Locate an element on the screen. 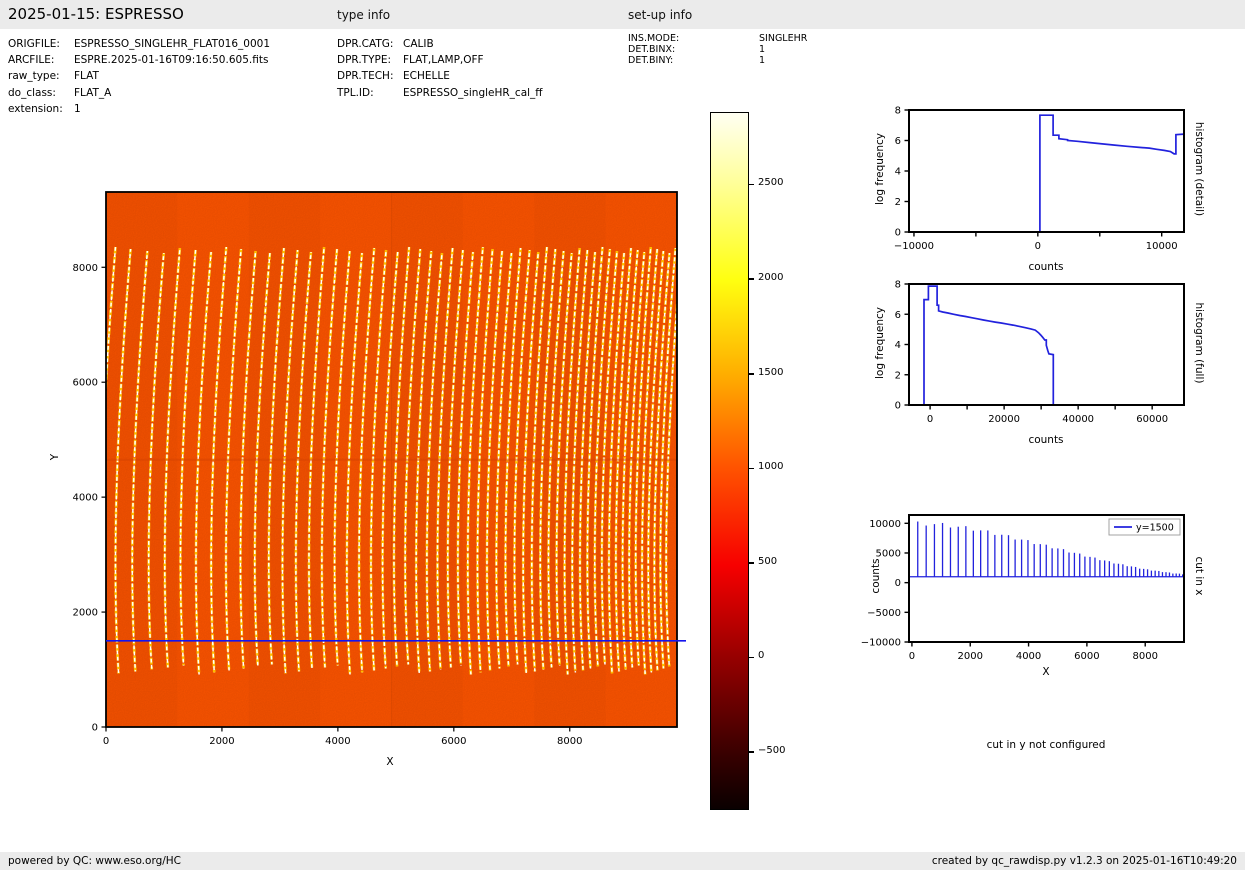 The image size is (1245, 870). colorbar-tick-label: 0 is located at coordinates (761, 656).